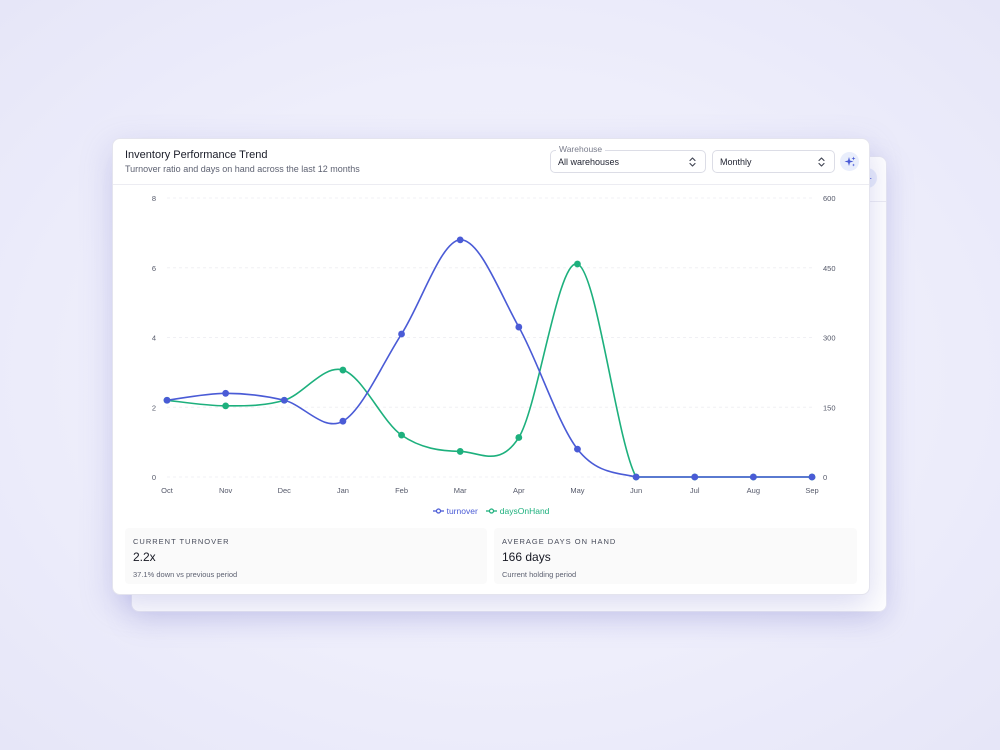 This screenshot has width=1000, height=750. Describe the element at coordinates (628, 158) in the screenshot. I see `warehouse-select: Warehouse All warehouses` at that location.